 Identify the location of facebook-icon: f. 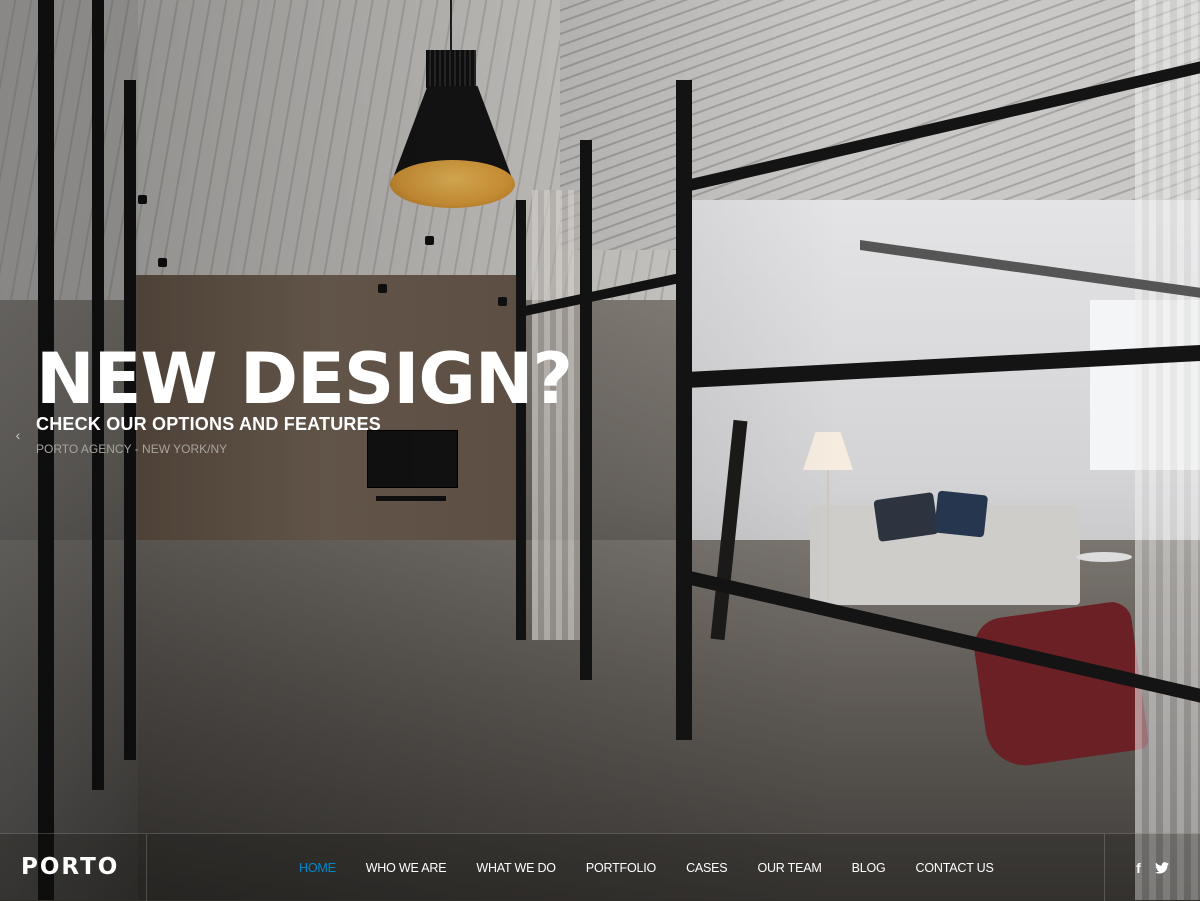
(1138, 868).